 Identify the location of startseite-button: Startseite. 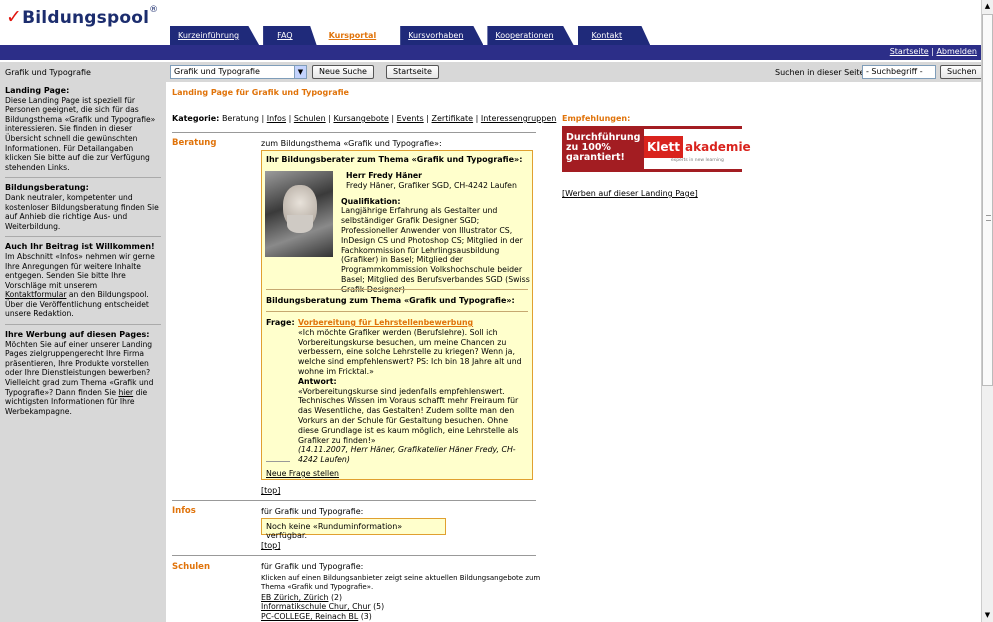
(412, 72).